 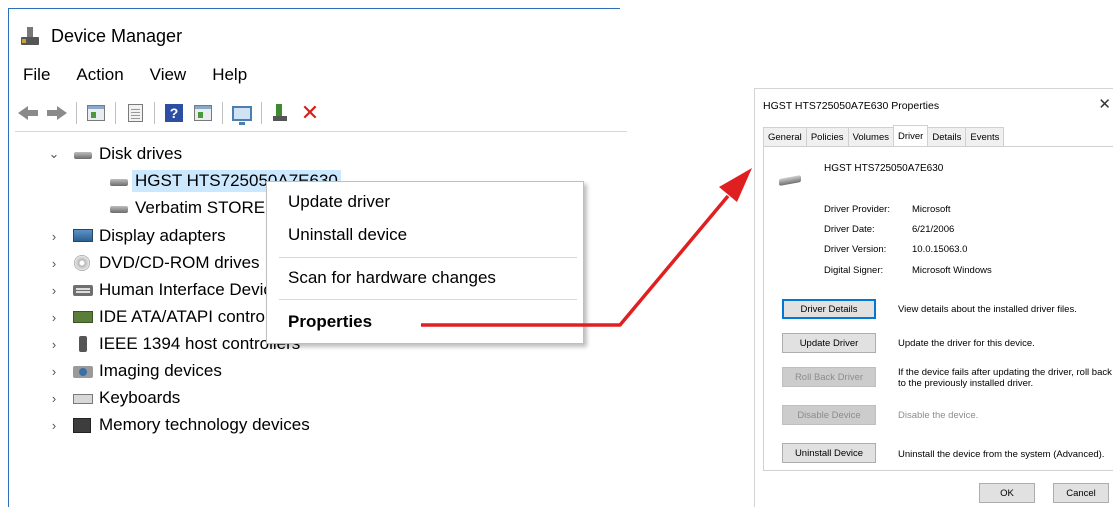 I want to click on keyboard-icon, so click(x=83, y=398).